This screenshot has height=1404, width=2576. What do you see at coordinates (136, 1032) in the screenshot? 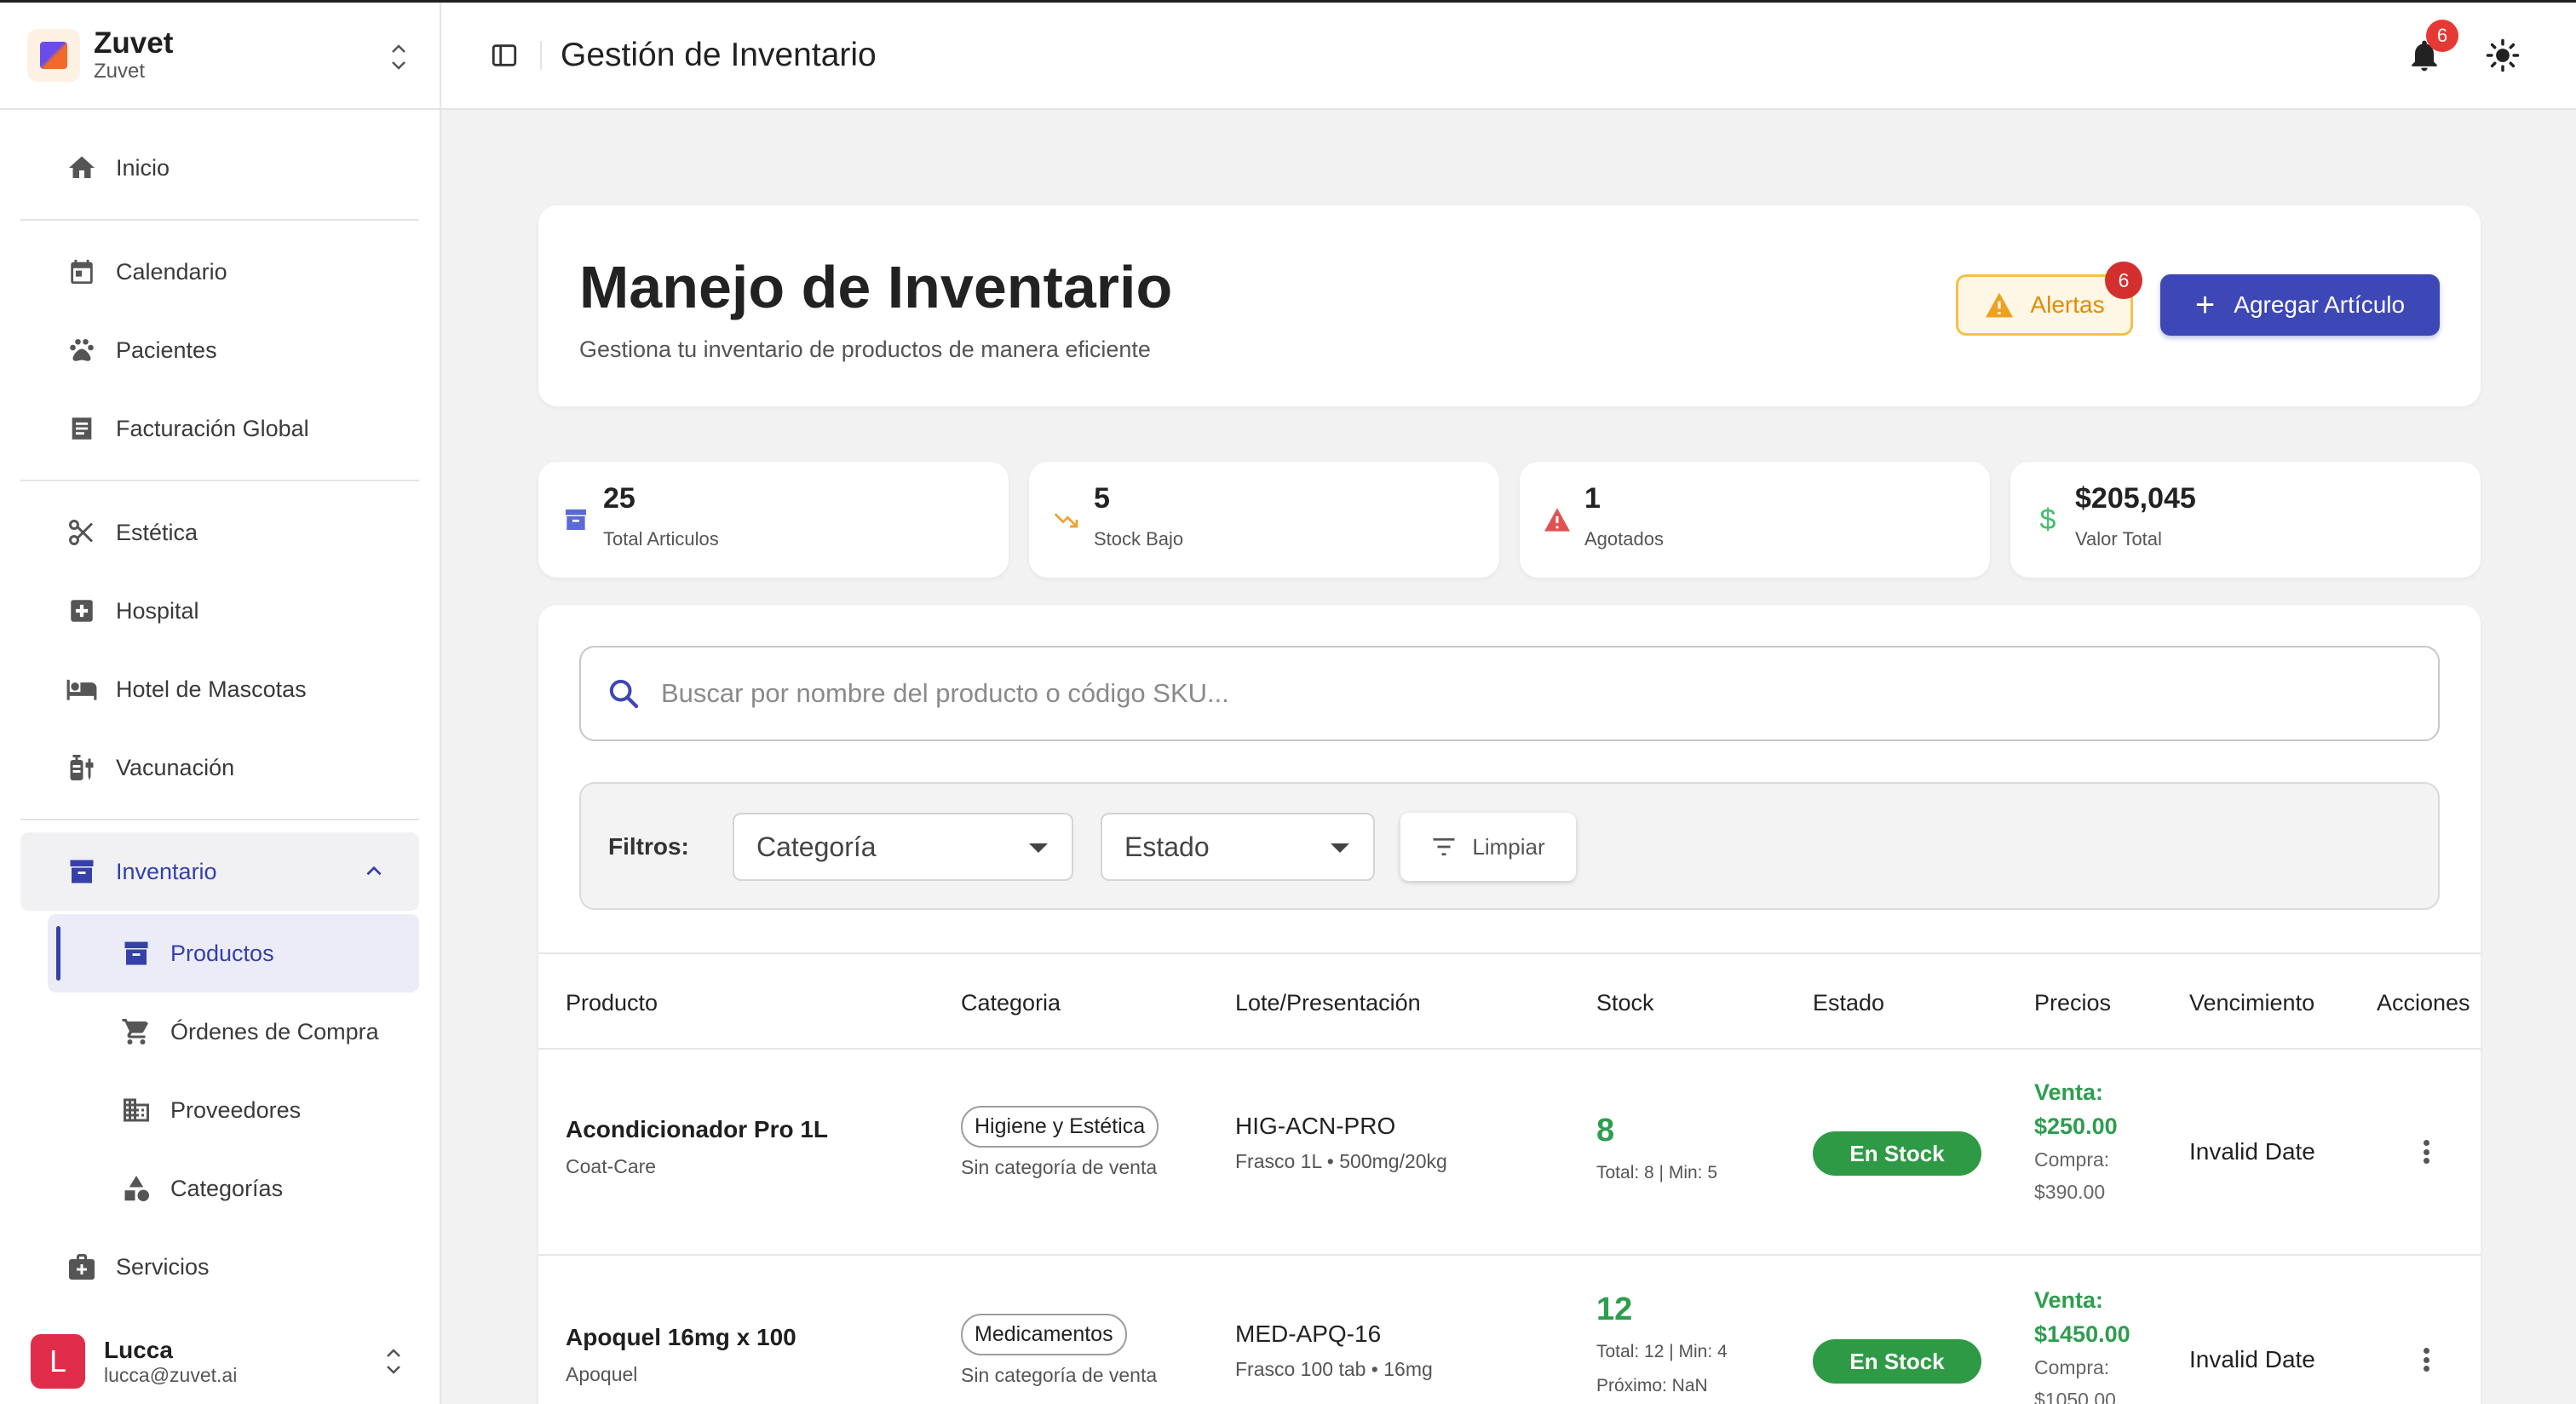
I see `cart-icon` at bounding box center [136, 1032].